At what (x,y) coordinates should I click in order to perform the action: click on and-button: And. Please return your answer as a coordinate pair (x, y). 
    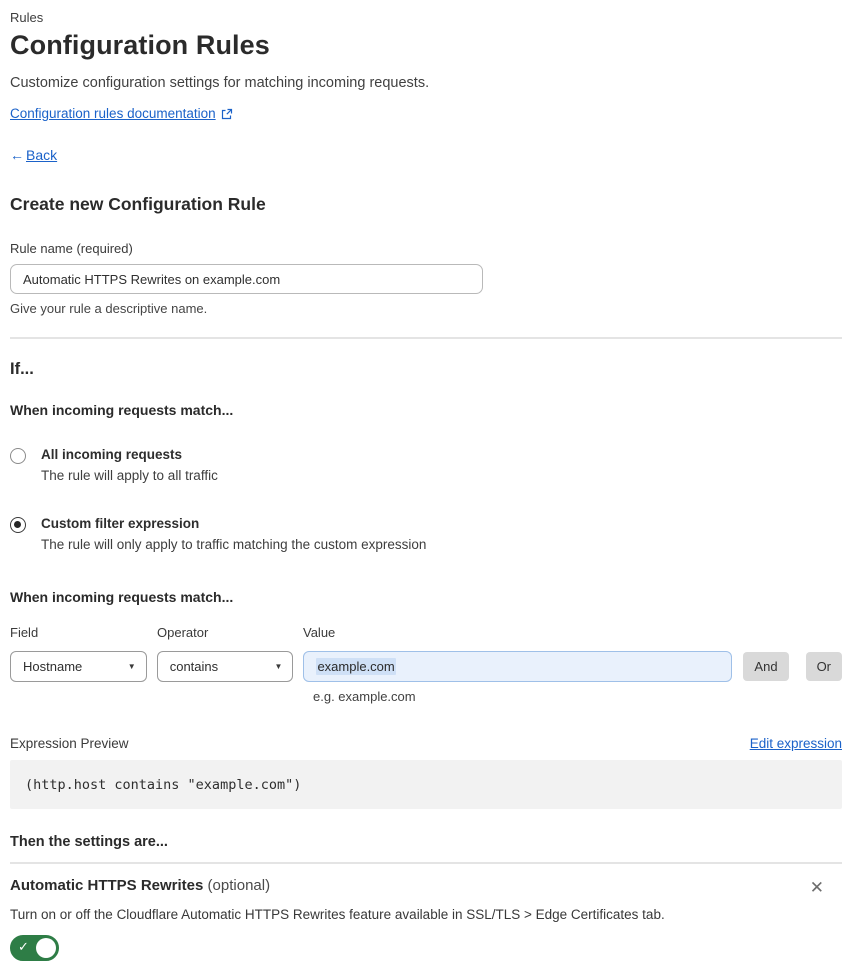
    Looking at the image, I should click on (766, 666).